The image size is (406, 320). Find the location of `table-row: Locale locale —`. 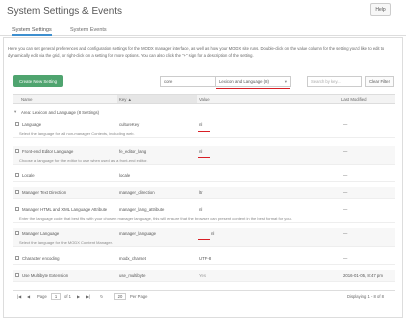

table-row: Locale locale — is located at coordinates (204, 176).